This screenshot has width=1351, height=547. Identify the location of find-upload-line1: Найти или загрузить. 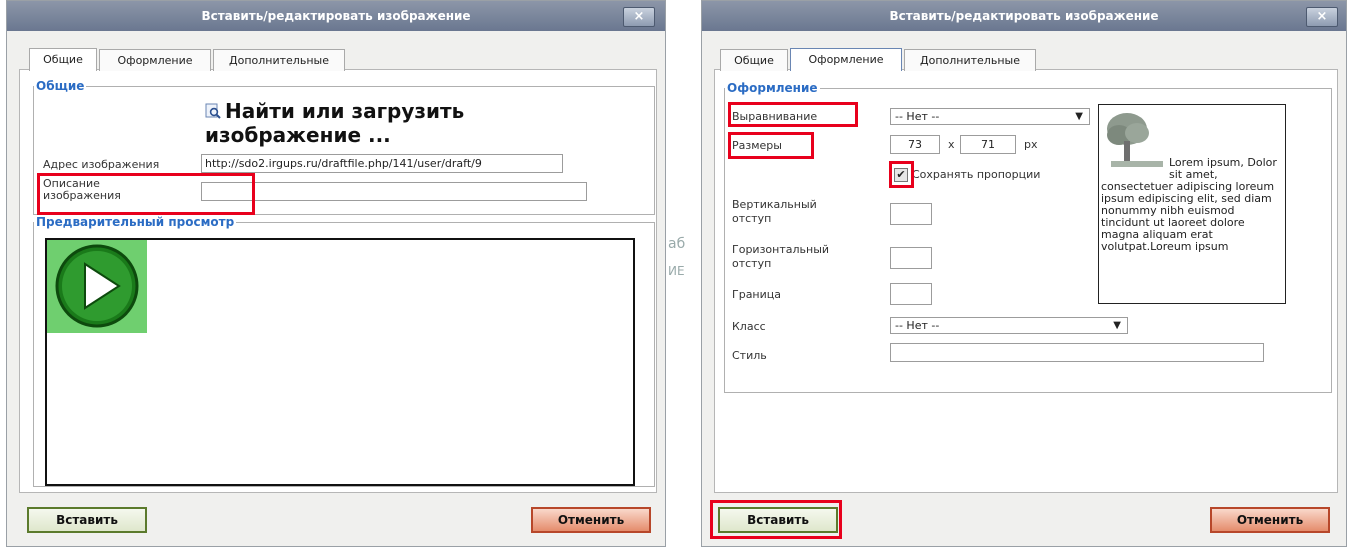
(345, 111).